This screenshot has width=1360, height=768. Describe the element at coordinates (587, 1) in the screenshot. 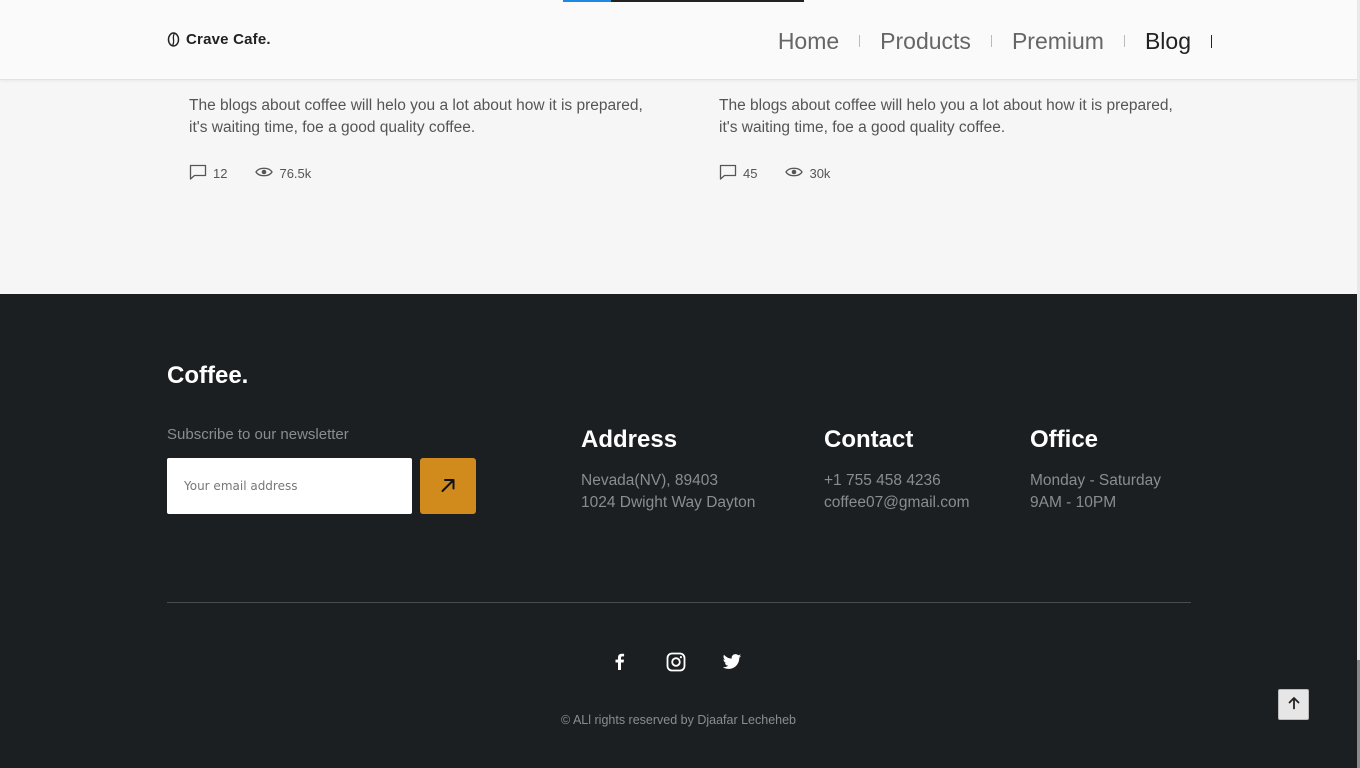

I see `page-progress-fill` at that location.